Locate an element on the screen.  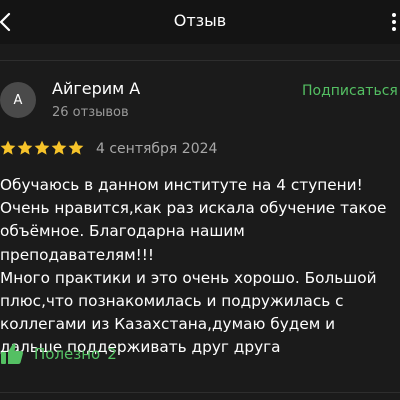
helpful-button: Полезно 2 is located at coordinates (58, 354).